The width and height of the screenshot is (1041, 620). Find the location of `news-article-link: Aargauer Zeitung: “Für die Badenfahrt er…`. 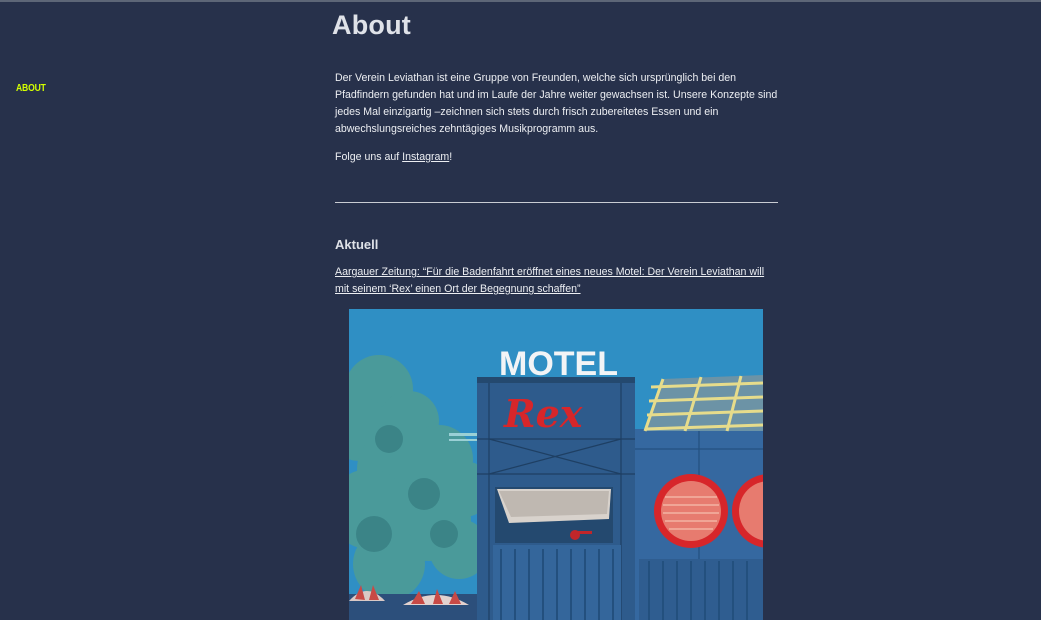

news-article-link: Aargauer Zeitung: “Für die Badenfahrt er… is located at coordinates (557, 281).